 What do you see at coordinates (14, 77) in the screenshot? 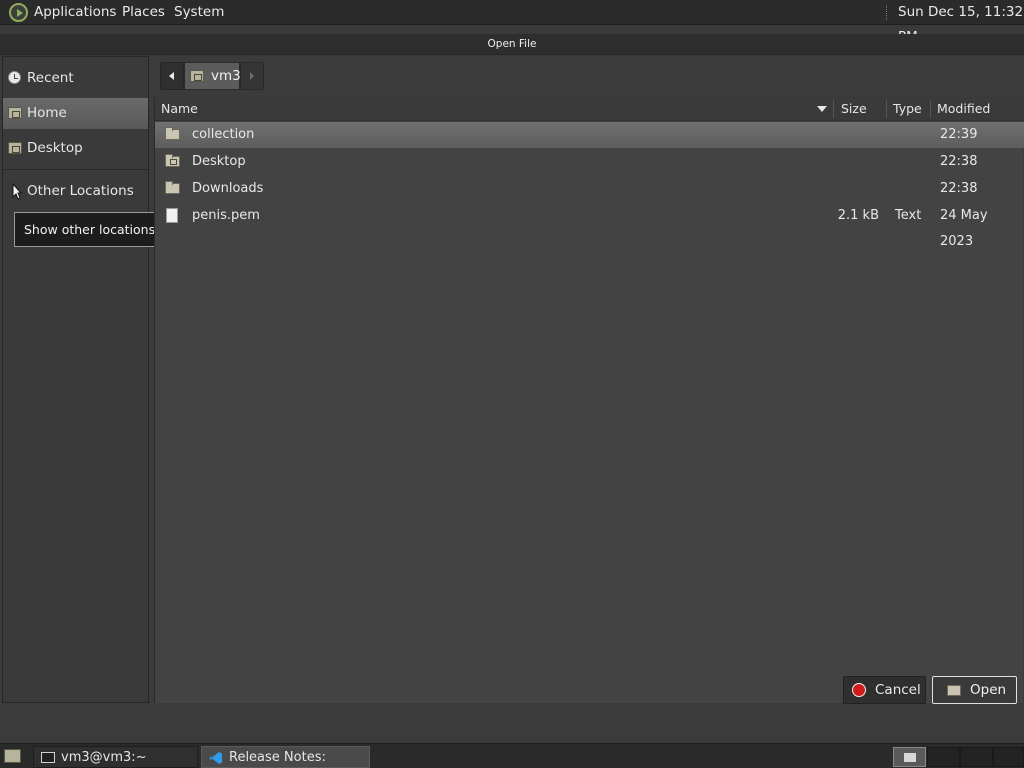
I see `recent-icon` at bounding box center [14, 77].